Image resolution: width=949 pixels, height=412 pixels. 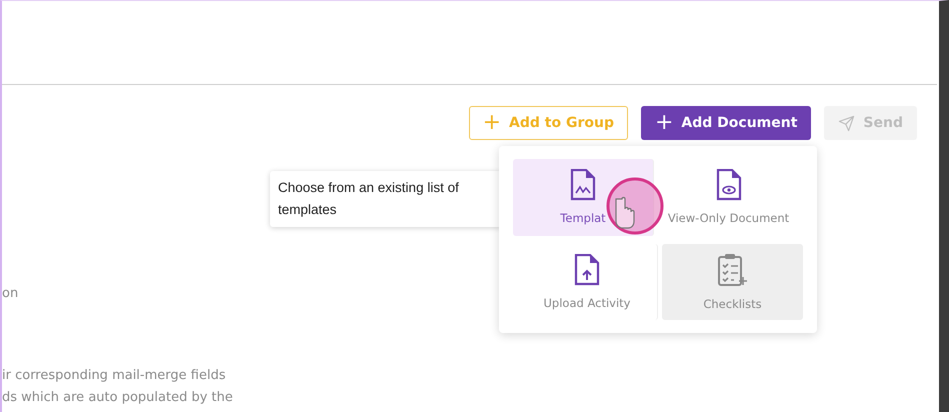 What do you see at coordinates (548, 123) in the screenshot?
I see `add-to-group-button: + Add to Group` at bounding box center [548, 123].